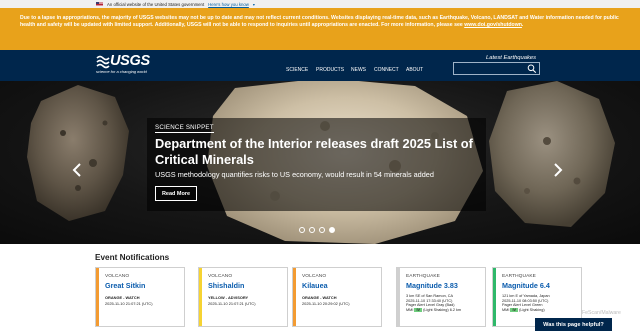  I want to click on event-name: Great Sitkin, so click(144, 285).